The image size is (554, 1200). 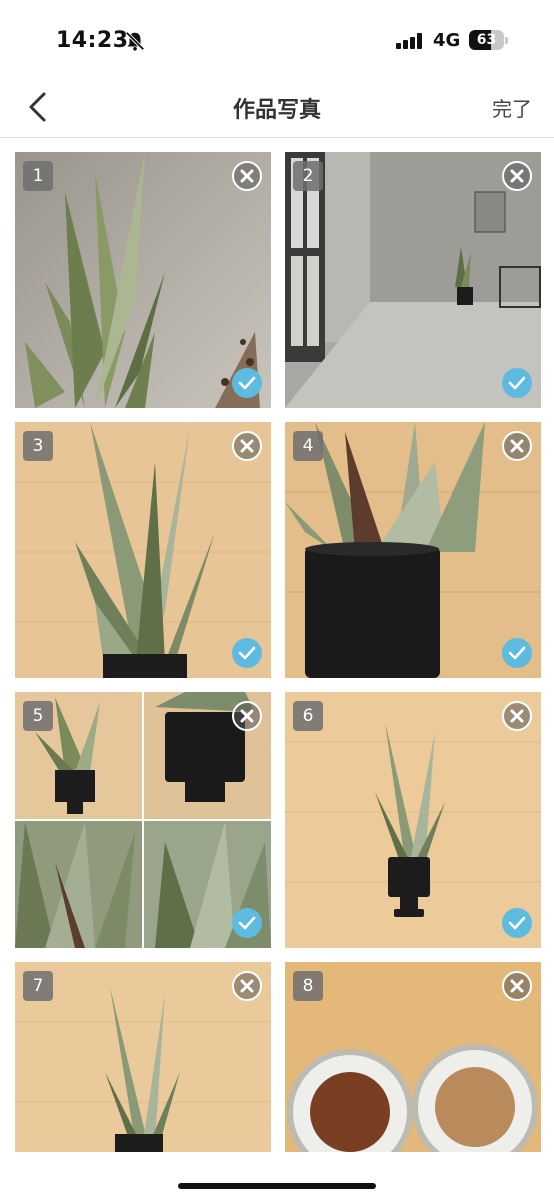 What do you see at coordinates (143, 280) in the screenshot?
I see `photo-tile: 1` at bounding box center [143, 280].